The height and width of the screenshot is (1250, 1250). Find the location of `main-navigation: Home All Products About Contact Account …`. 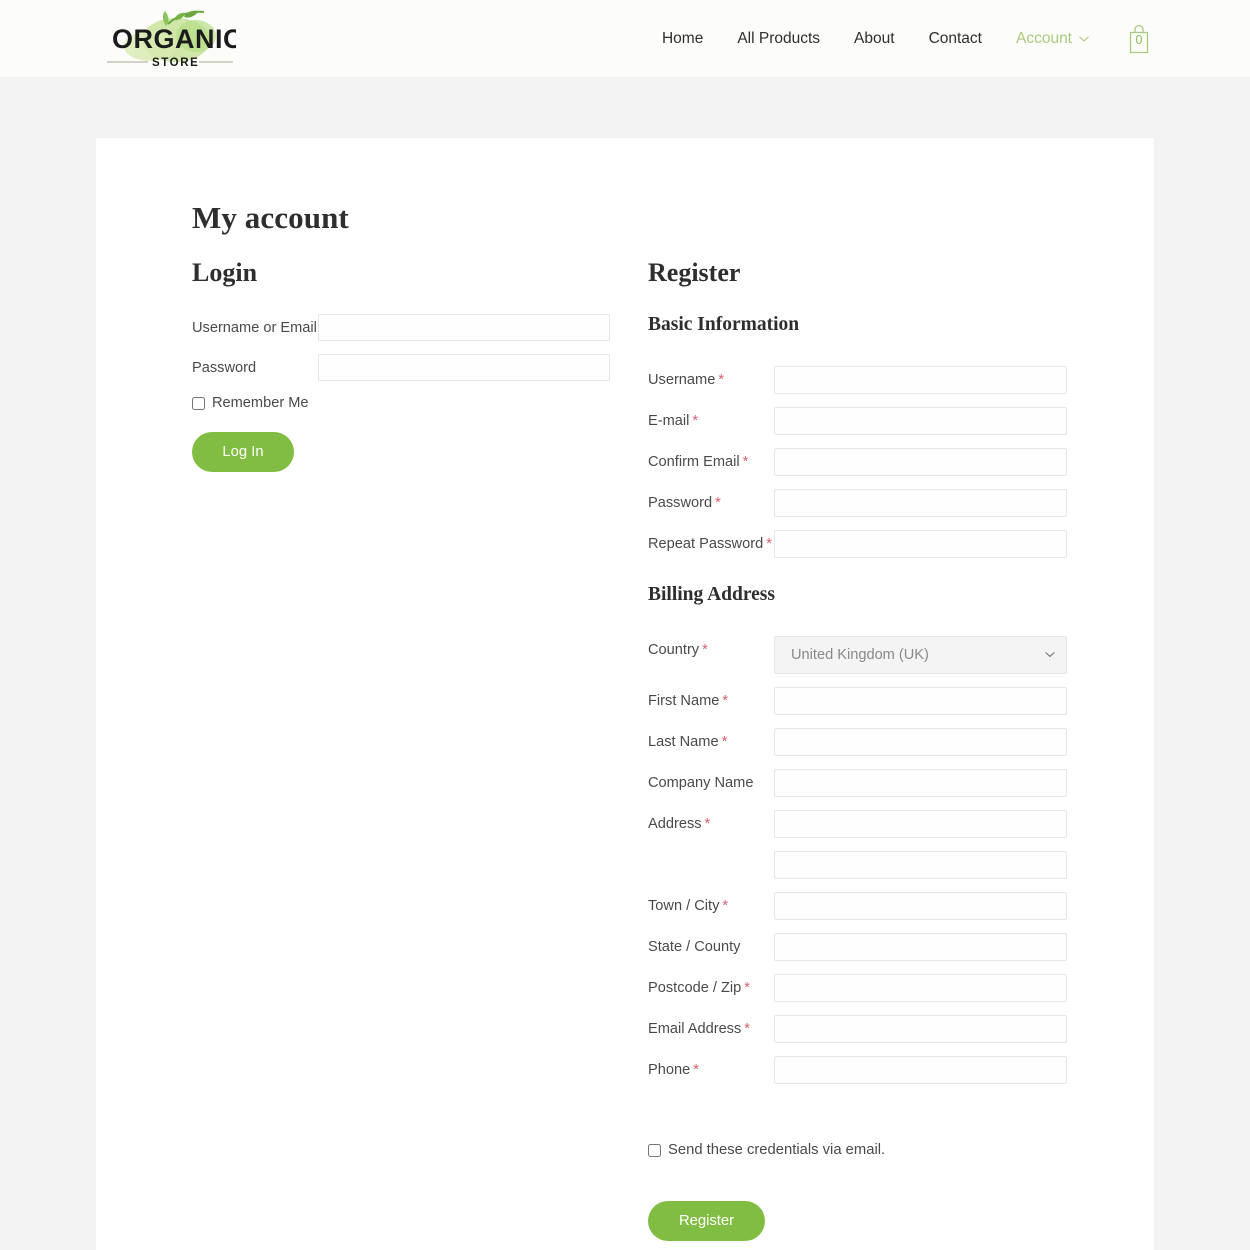

main-navigation: Home All Products About Contact Account … is located at coordinates (899, 38).